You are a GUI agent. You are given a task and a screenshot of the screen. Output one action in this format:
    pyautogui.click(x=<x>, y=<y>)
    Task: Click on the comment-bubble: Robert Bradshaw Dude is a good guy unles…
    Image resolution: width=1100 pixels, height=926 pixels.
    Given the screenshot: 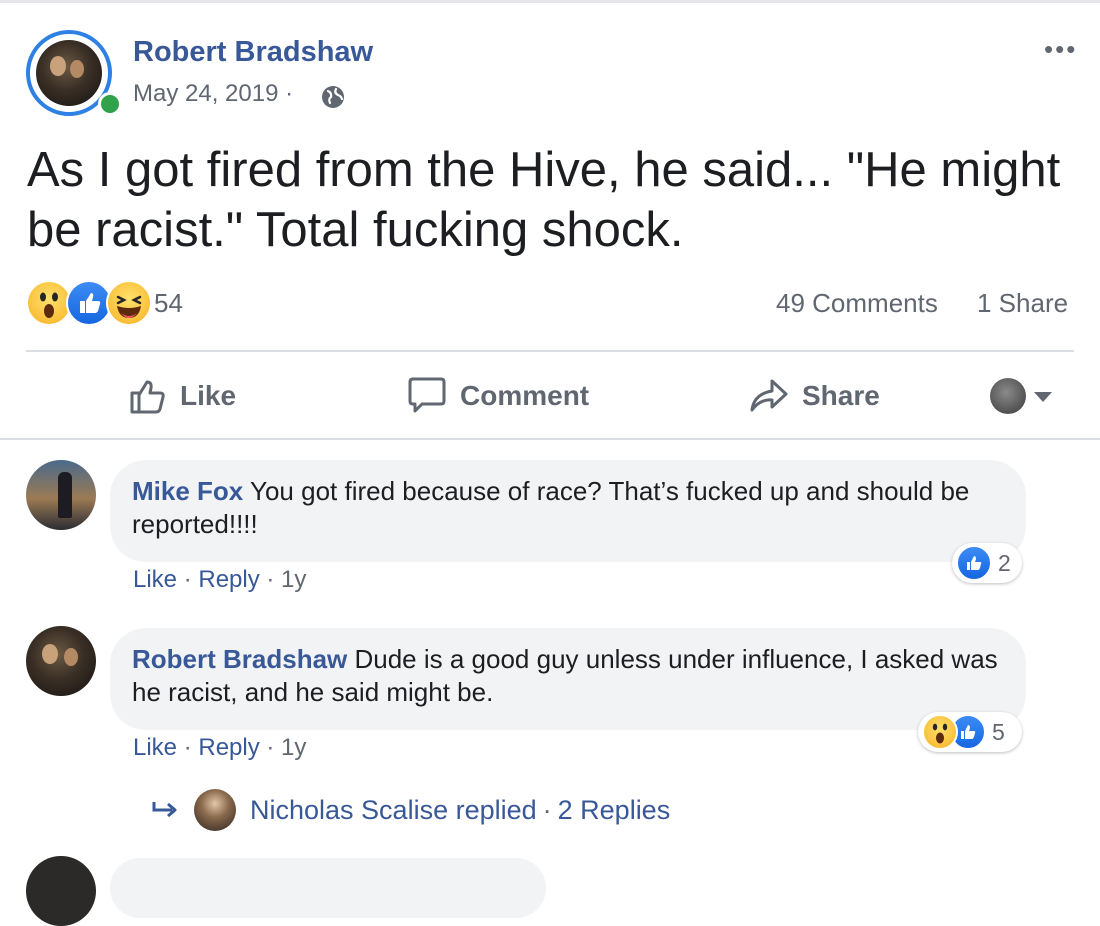 What is the action you would take?
    pyautogui.click(x=568, y=679)
    